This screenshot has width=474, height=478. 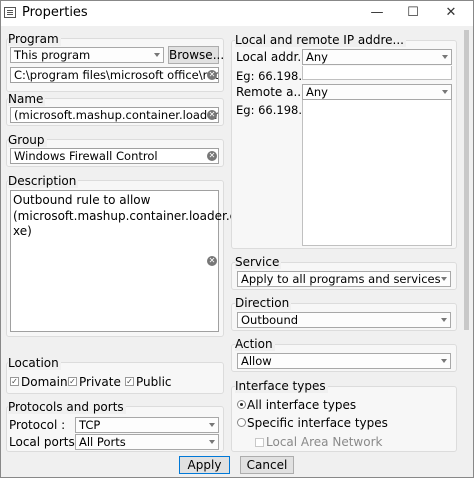 What do you see at coordinates (204, 465) in the screenshot?
I see `apply-button: Apply` at bounding box center [204, 465].